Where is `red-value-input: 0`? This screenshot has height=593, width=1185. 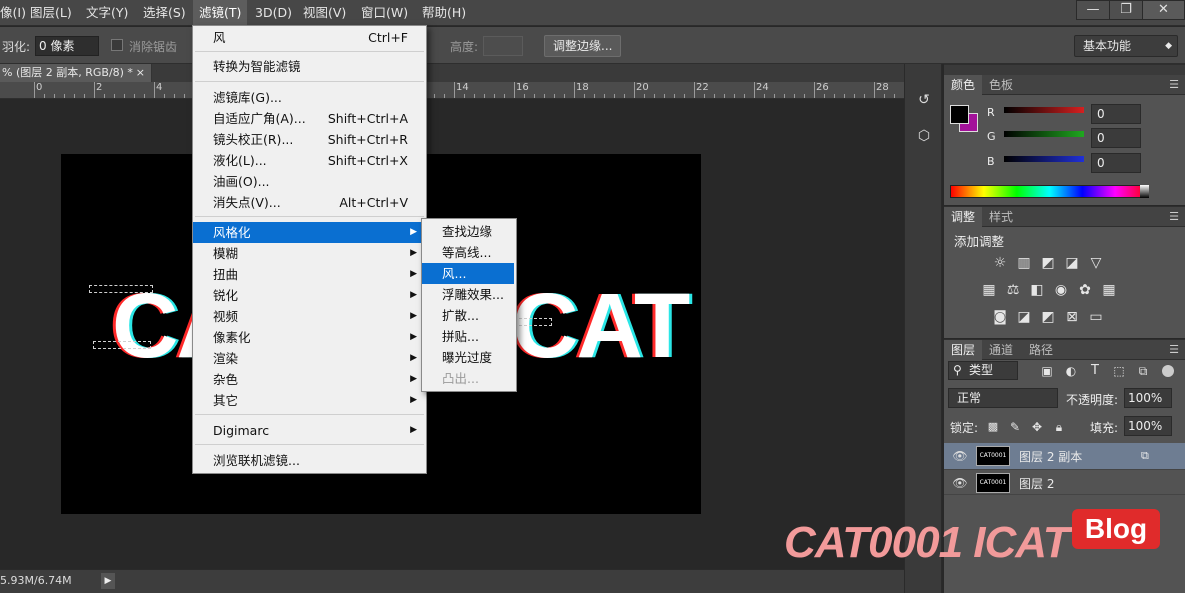
red-value-input: 0 is located at coordinates (1116, 114).